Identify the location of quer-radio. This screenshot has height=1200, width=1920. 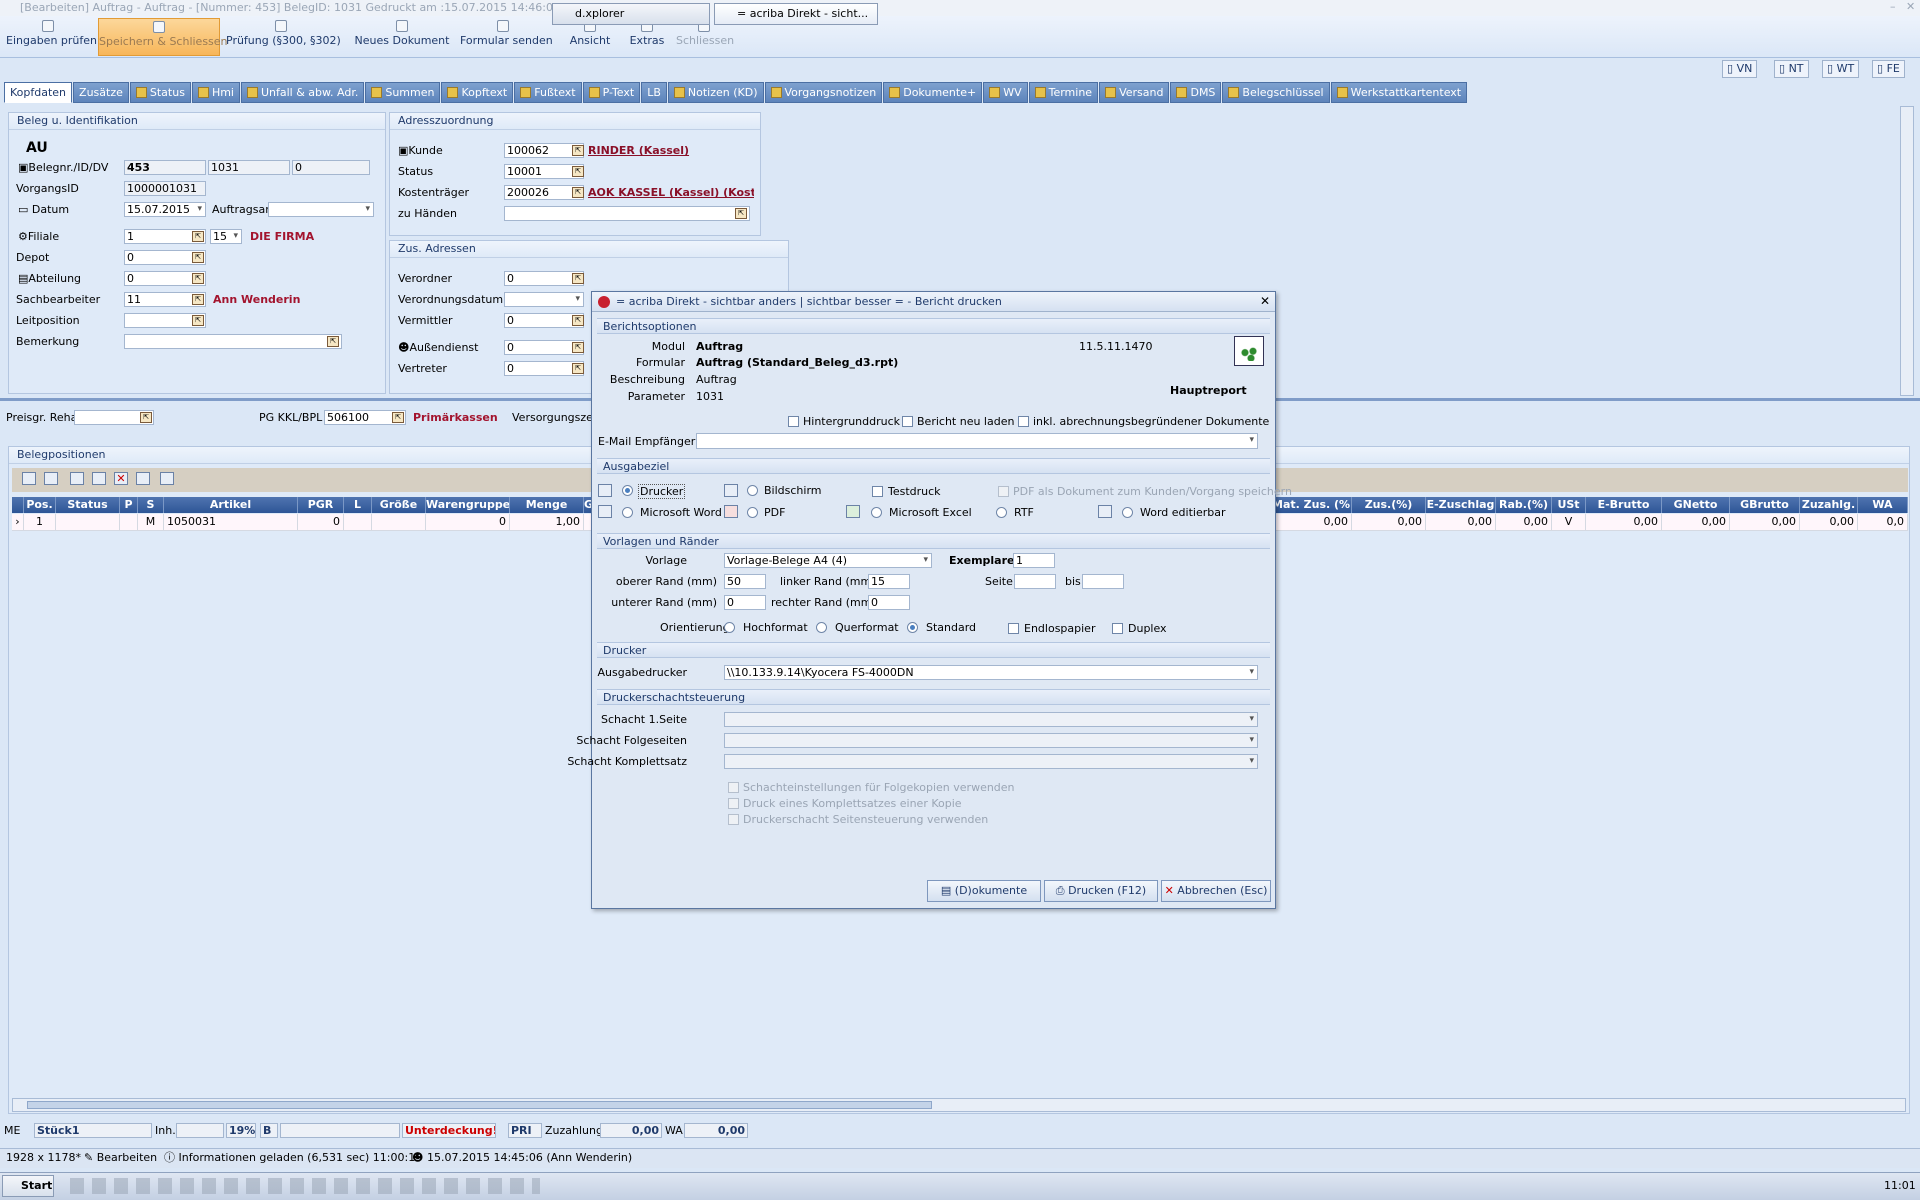
(821, 627).